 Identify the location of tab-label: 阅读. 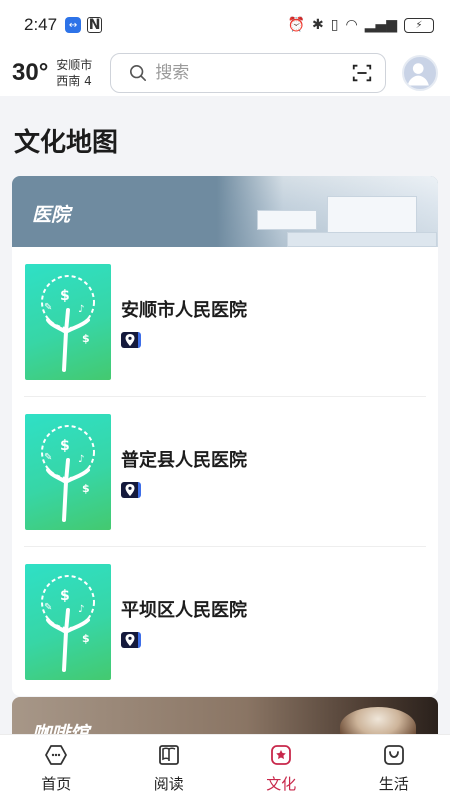
(168, 784).